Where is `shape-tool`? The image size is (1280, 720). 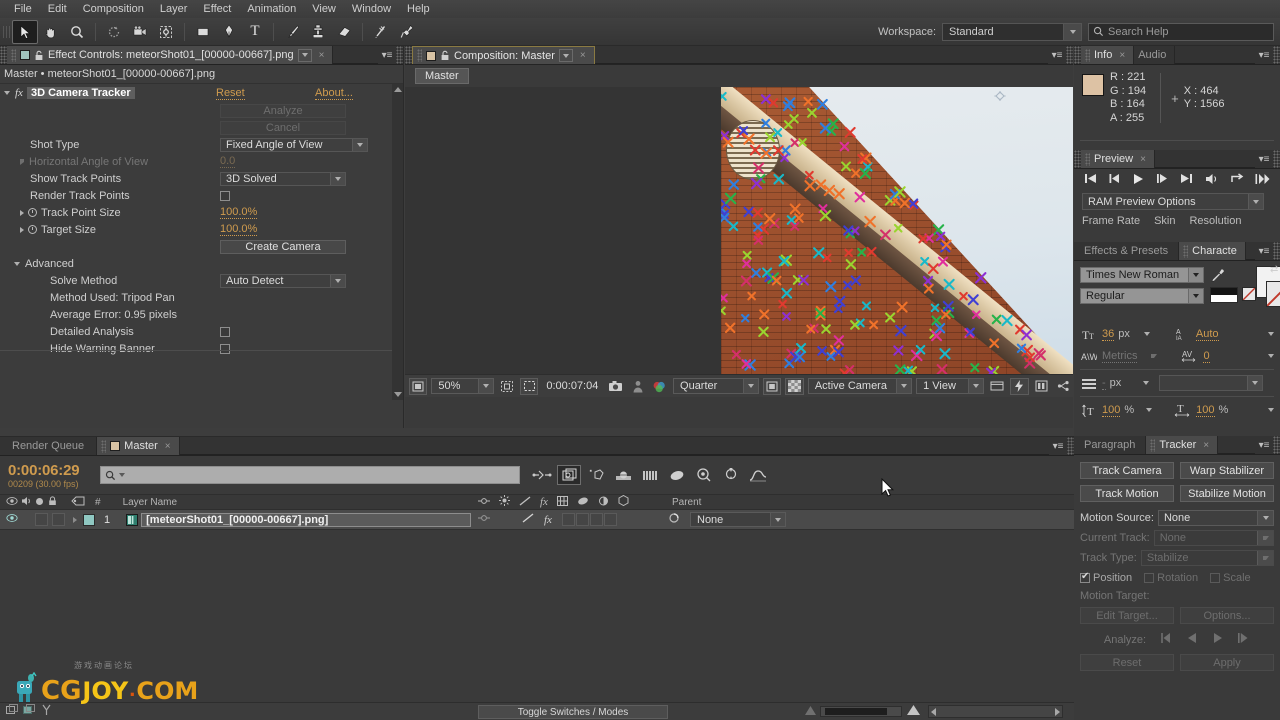
shape-tool is located at coordinates (203, 32).